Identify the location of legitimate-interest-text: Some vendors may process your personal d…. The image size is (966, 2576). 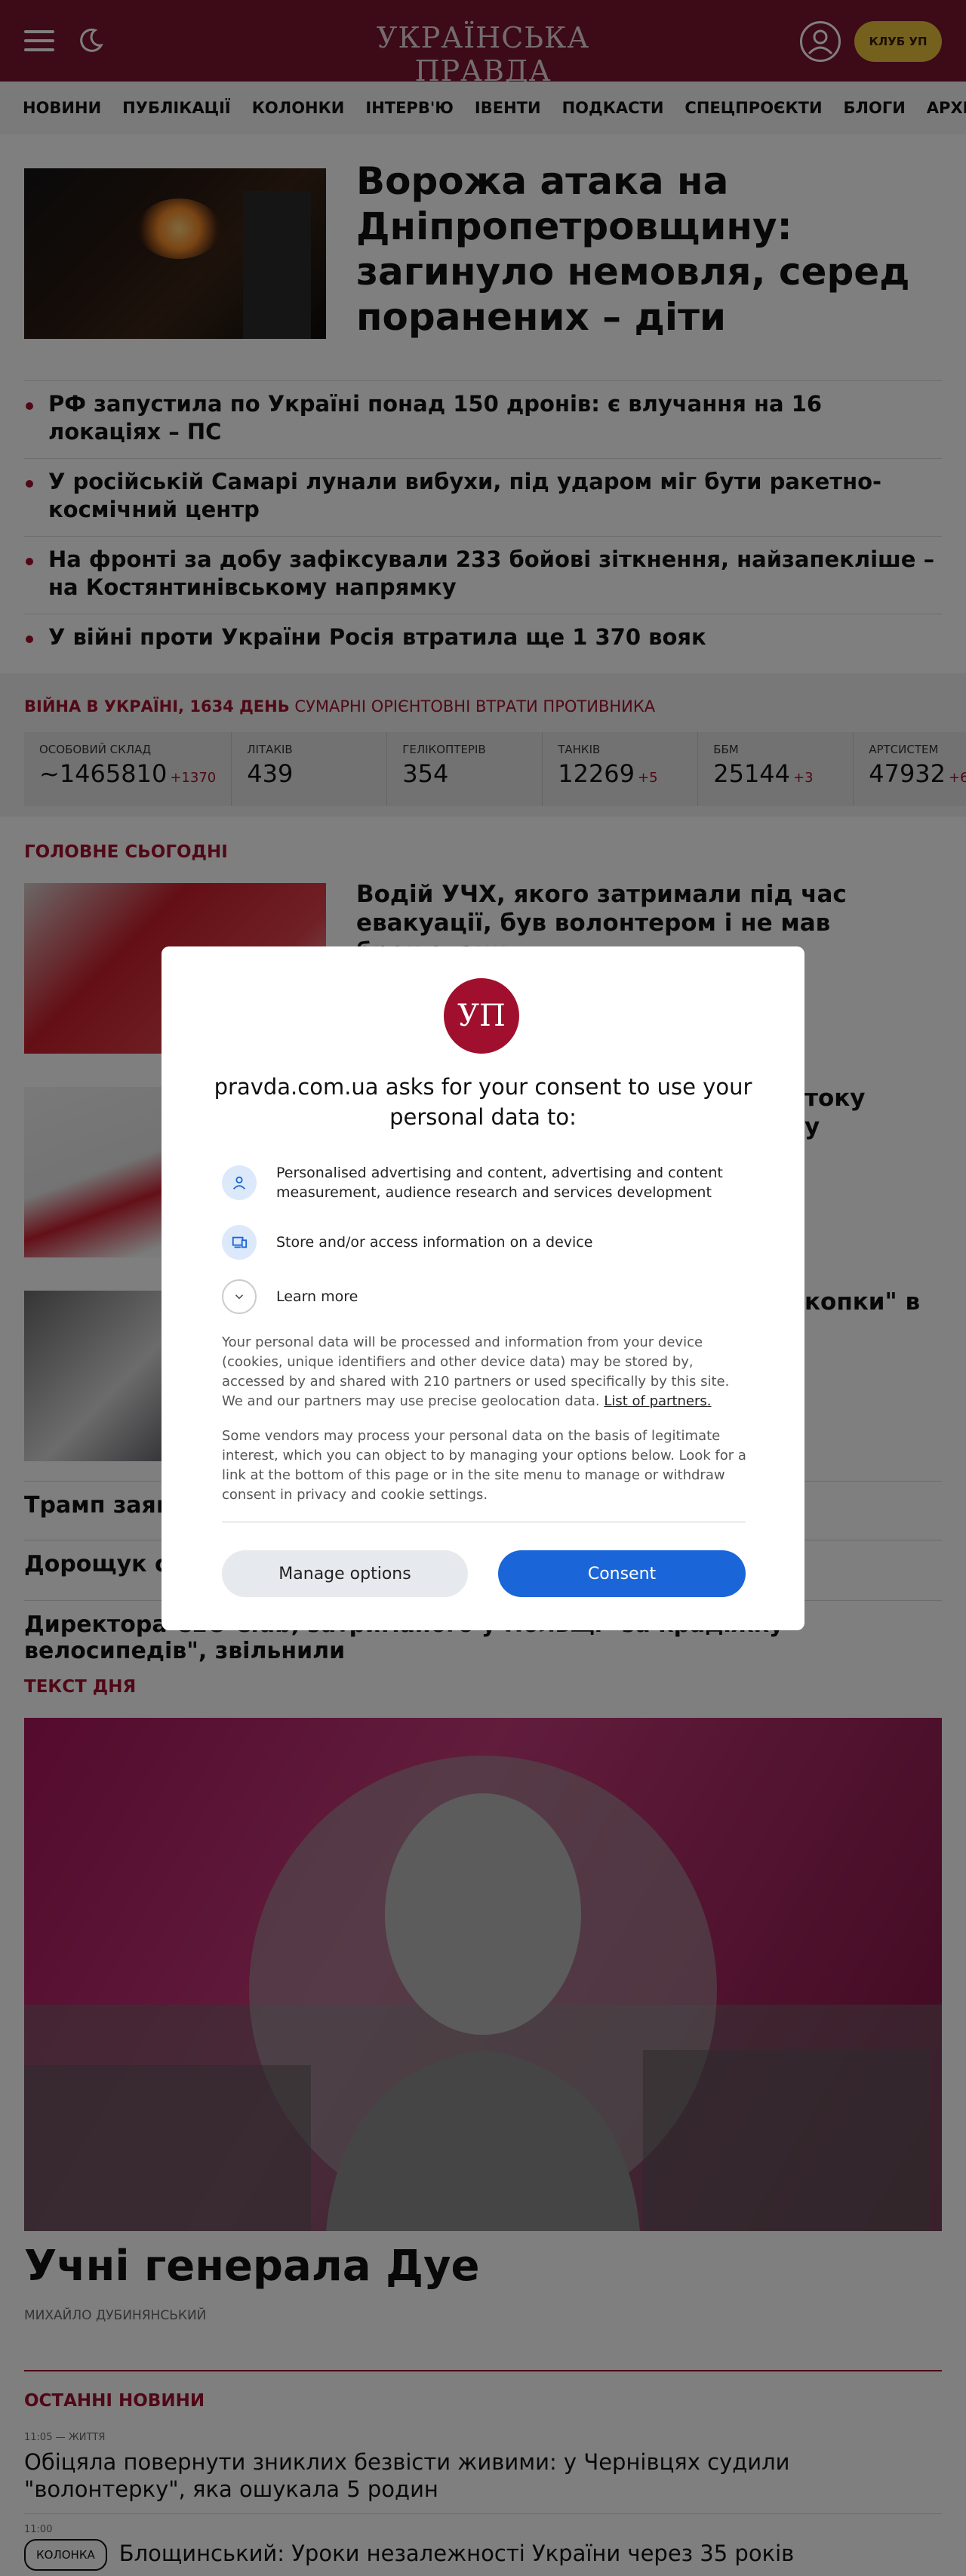
(484, 1465).